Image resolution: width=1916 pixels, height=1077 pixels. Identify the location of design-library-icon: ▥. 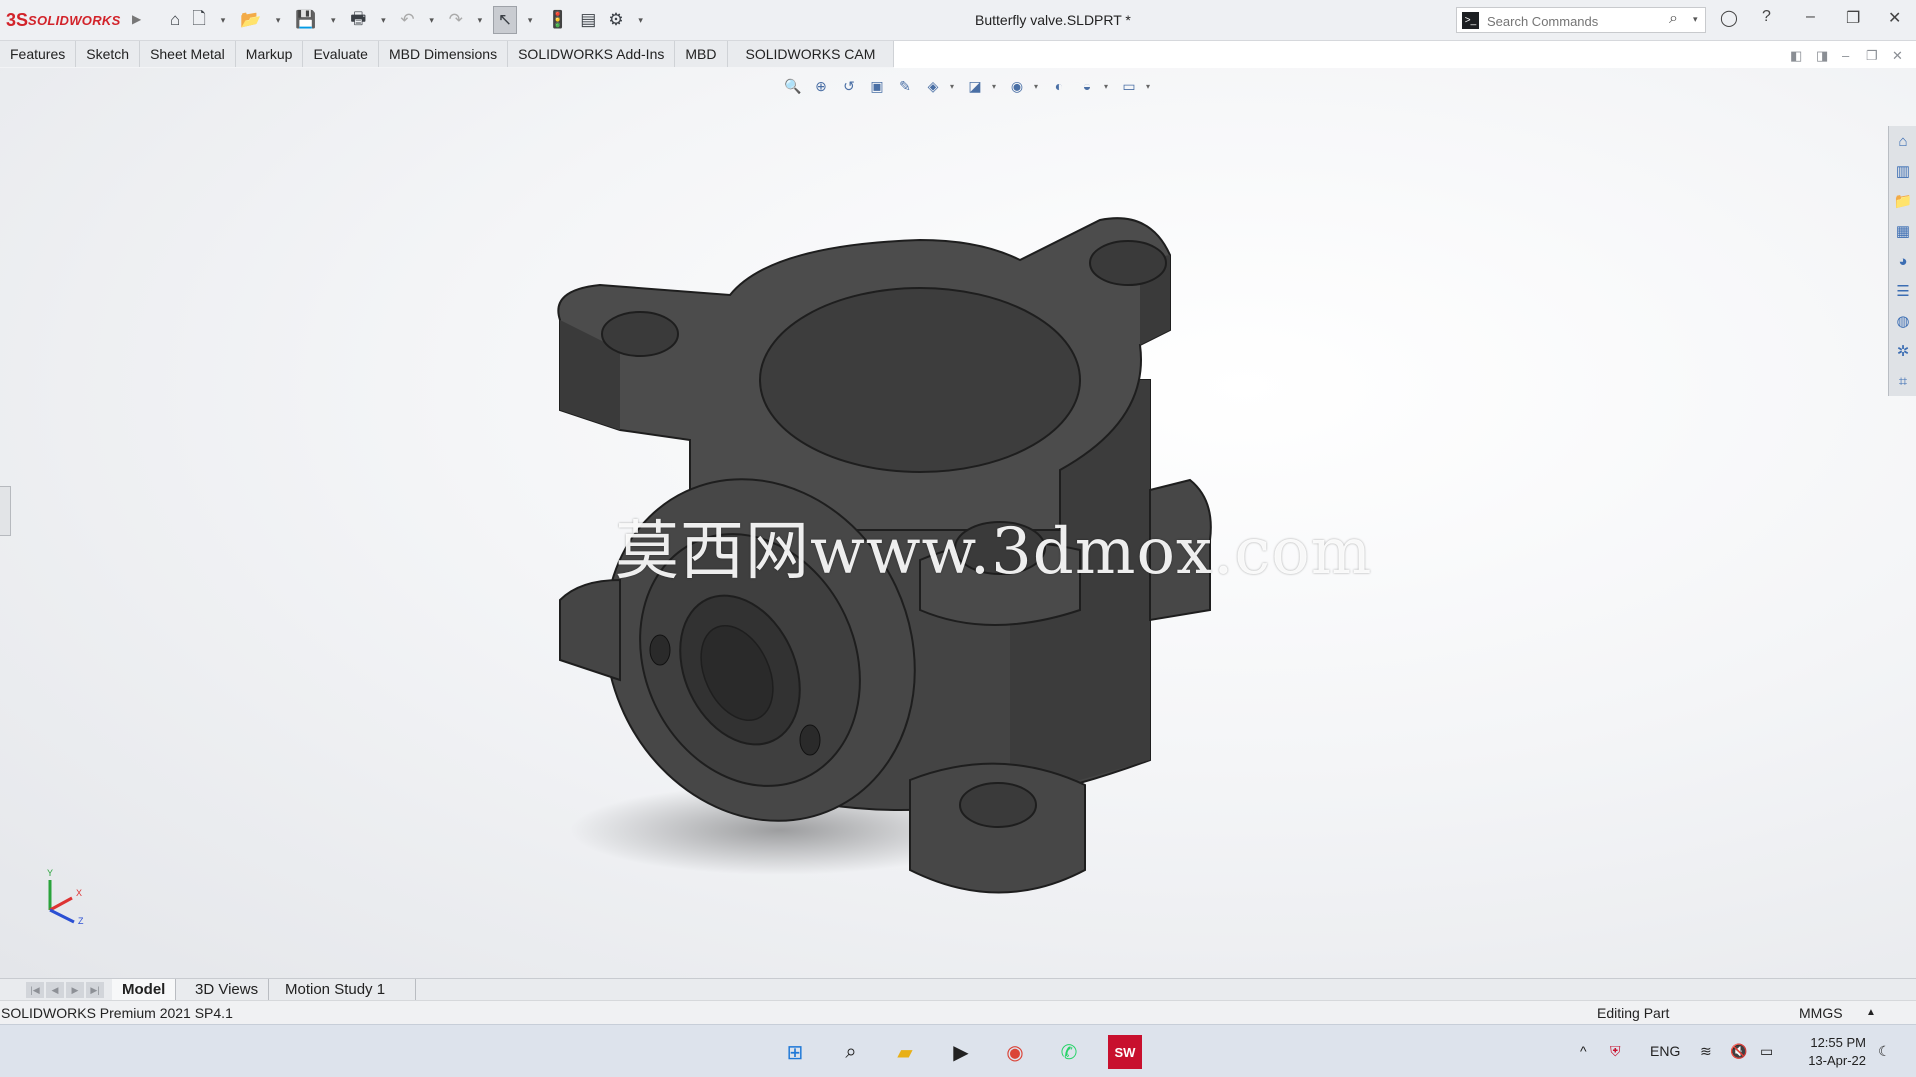
(1902, 171).